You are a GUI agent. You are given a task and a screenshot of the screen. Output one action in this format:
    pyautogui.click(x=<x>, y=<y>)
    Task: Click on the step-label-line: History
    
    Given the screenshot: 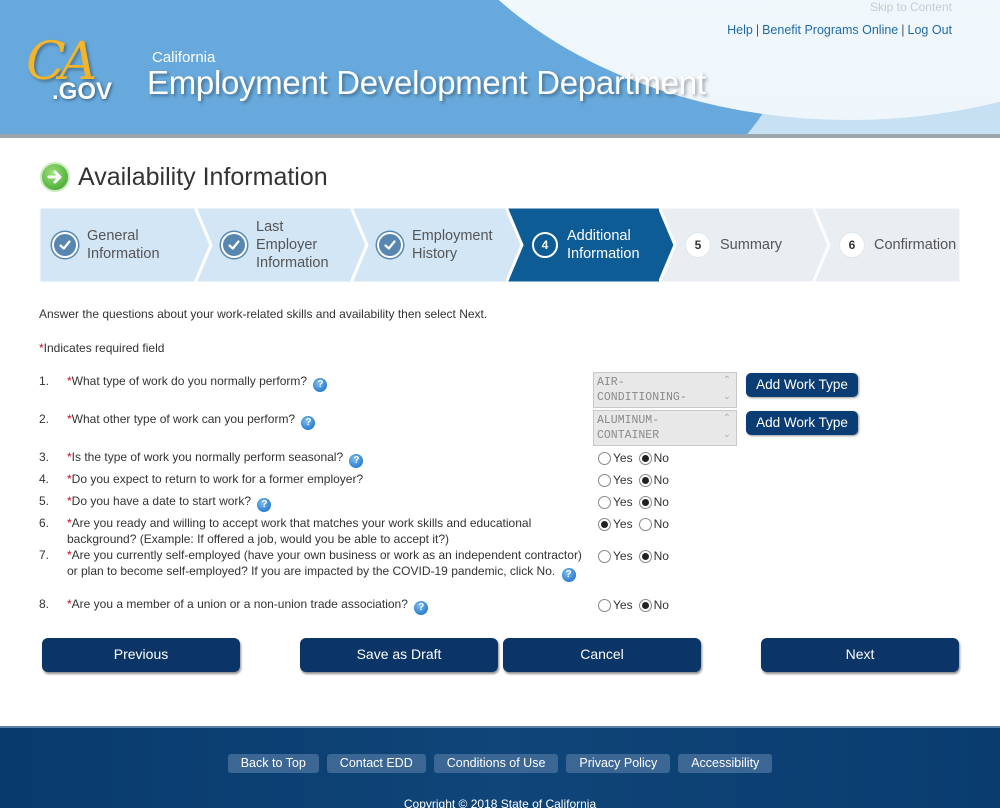 What is the action you would take?
    pyautogui.click(x=435, y=254)
    